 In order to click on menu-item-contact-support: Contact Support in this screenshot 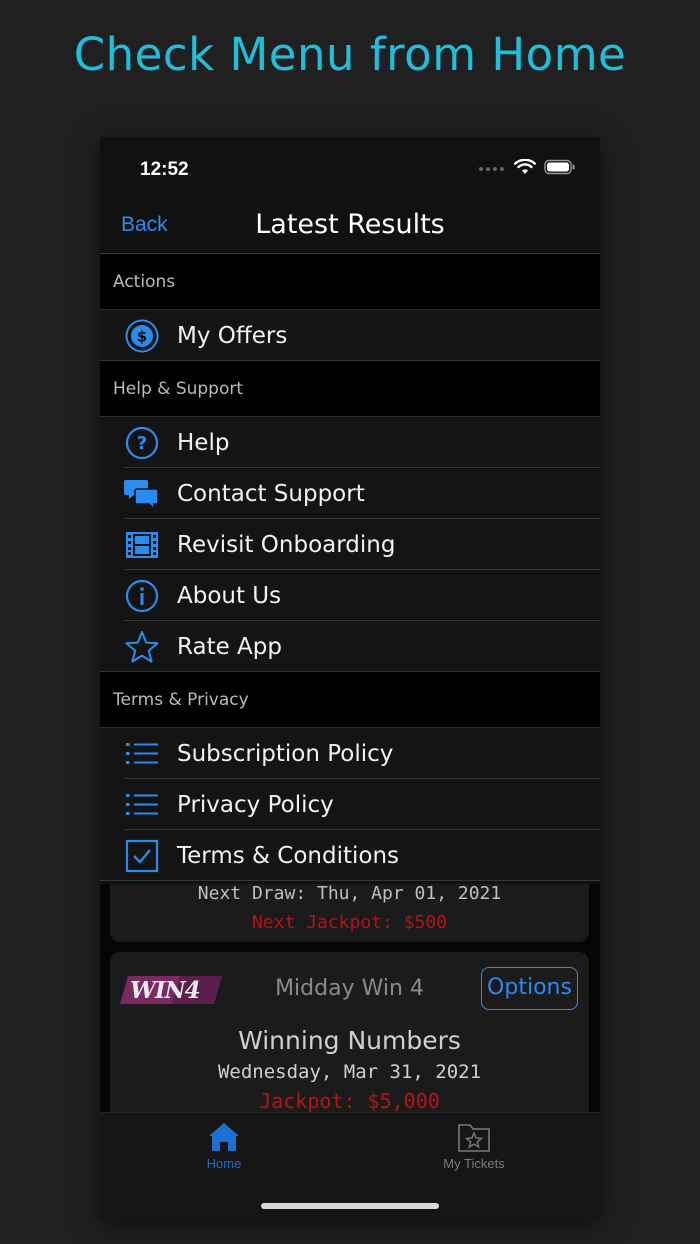, I will do `click(350, 493)`.